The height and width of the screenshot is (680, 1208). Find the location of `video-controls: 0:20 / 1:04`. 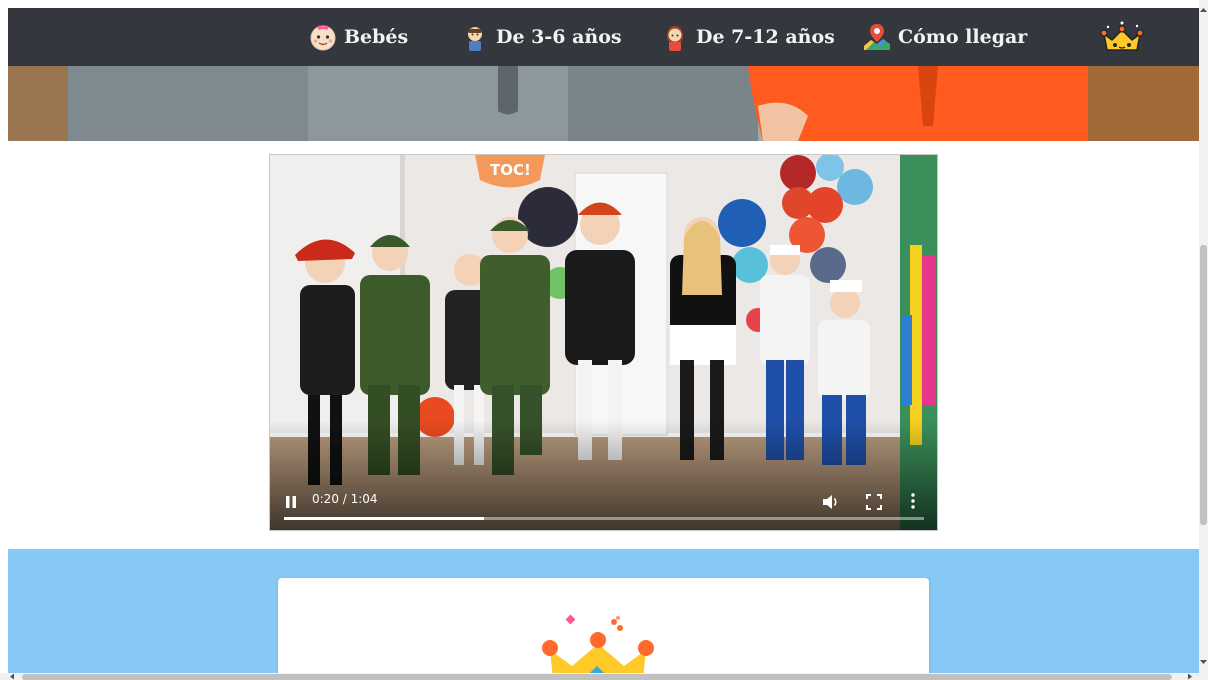

video-controls: 0:20 / 1:04 is located at coordinates (603, 500).